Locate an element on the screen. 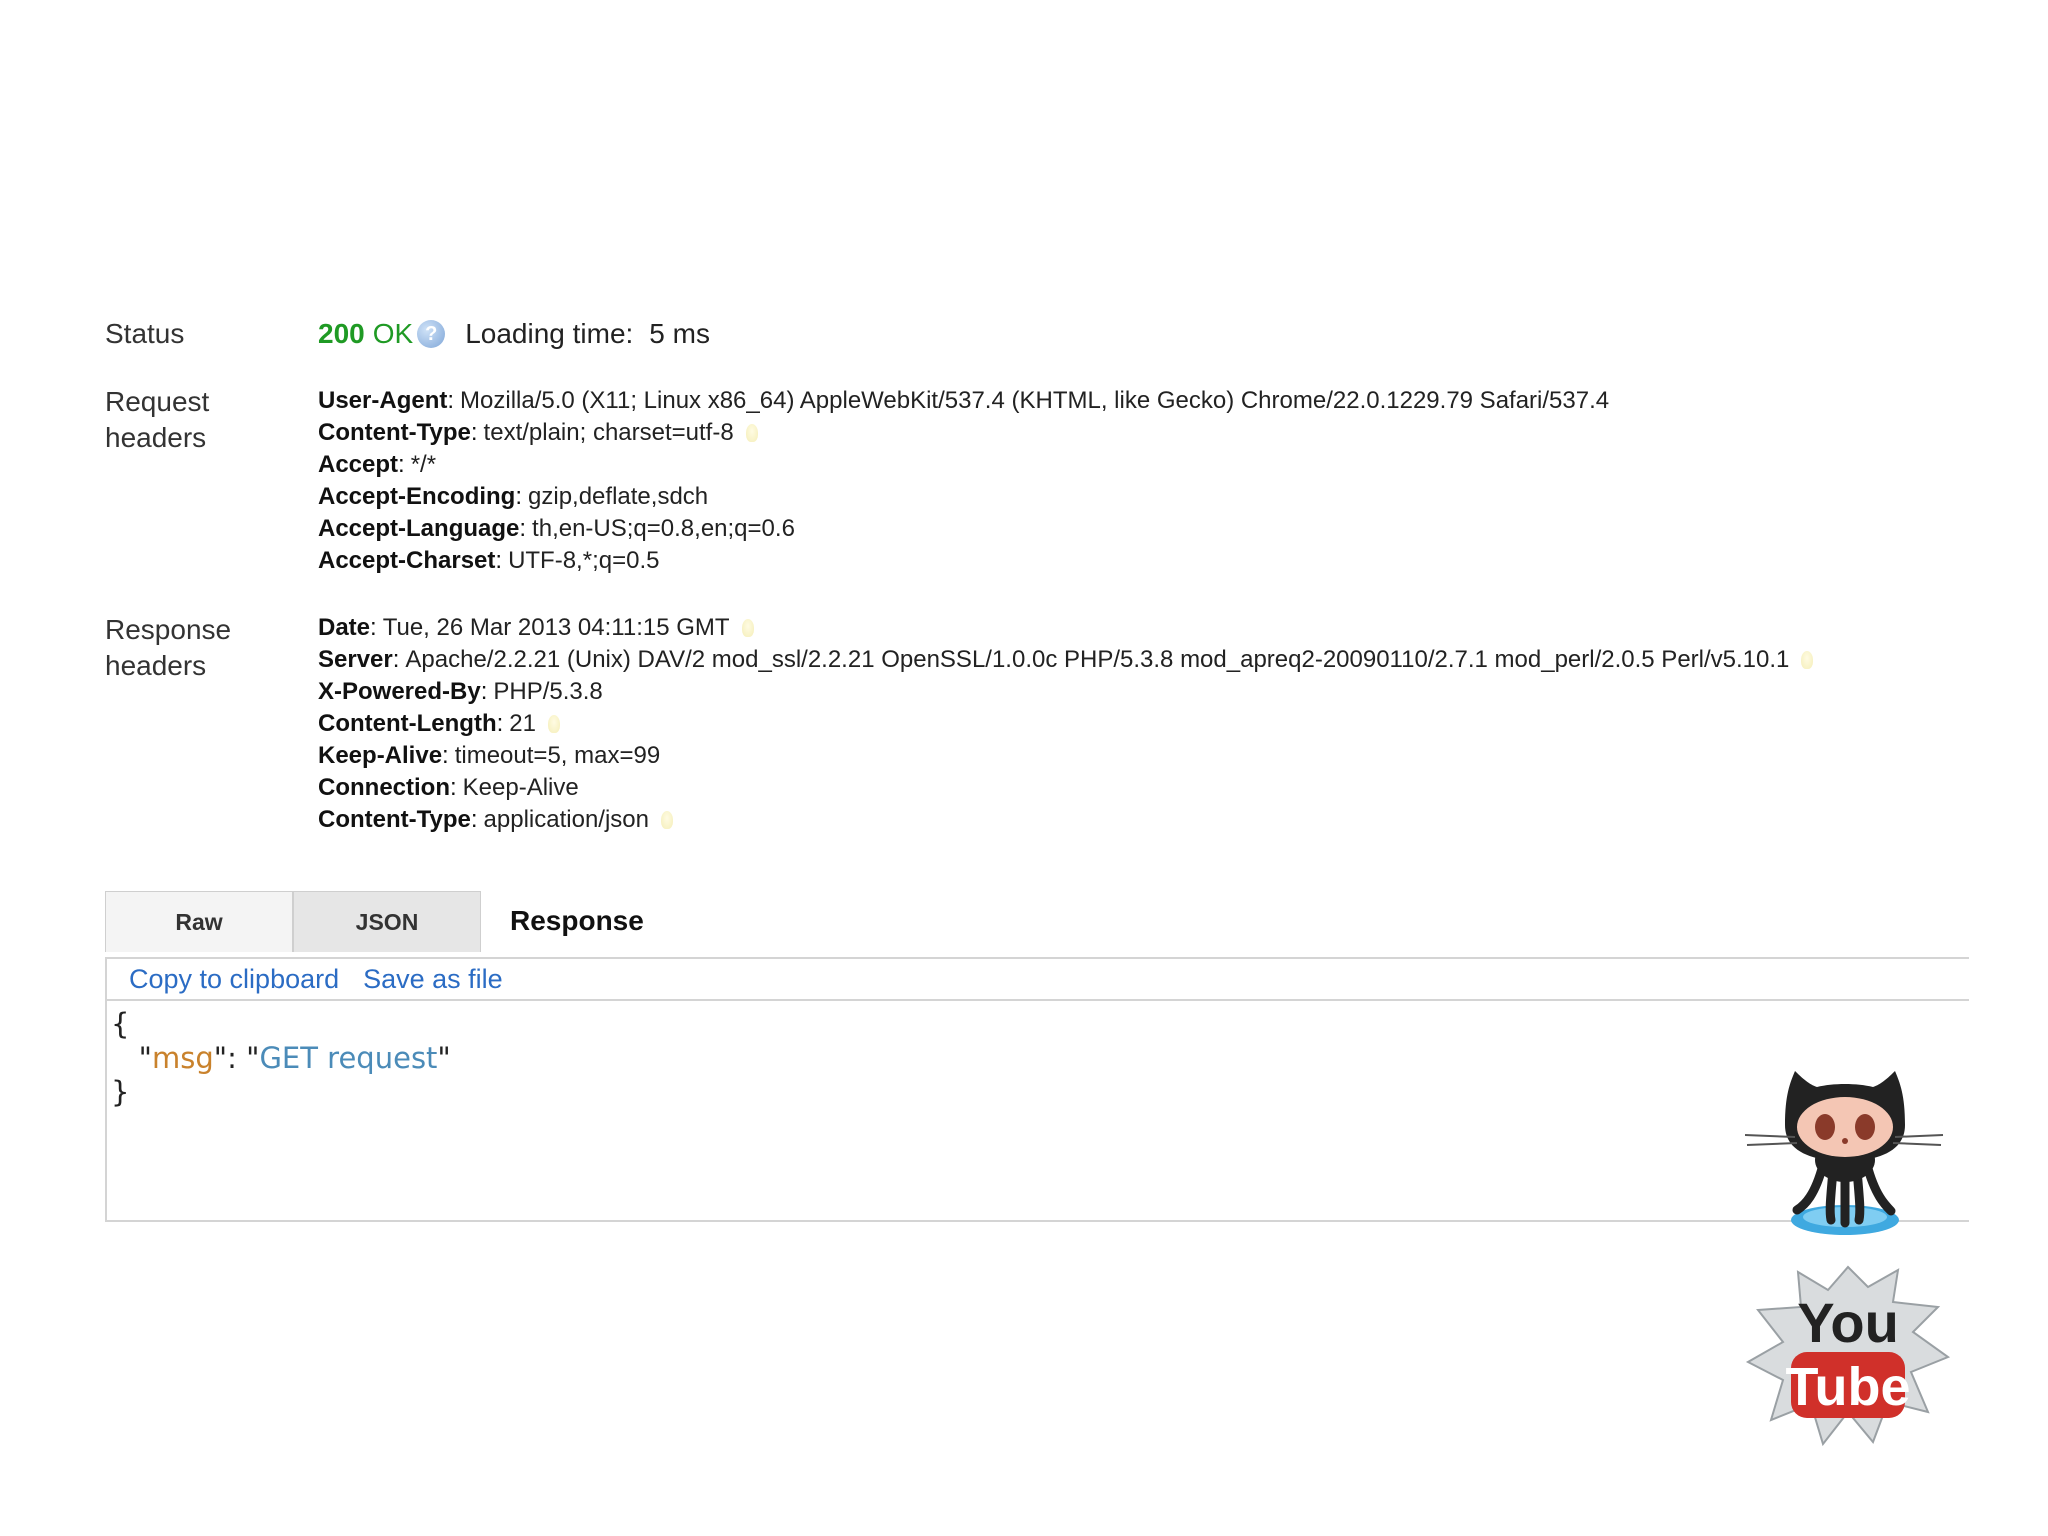  youtube-text-you: You is located at coordinates (1848, 1322).